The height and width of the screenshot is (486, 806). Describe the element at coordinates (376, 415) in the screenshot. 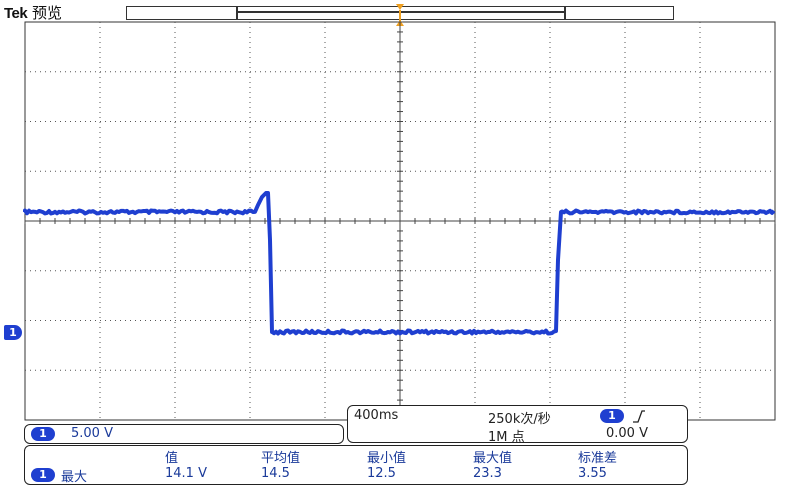

I see `time-per-division: 400ms` at that location.